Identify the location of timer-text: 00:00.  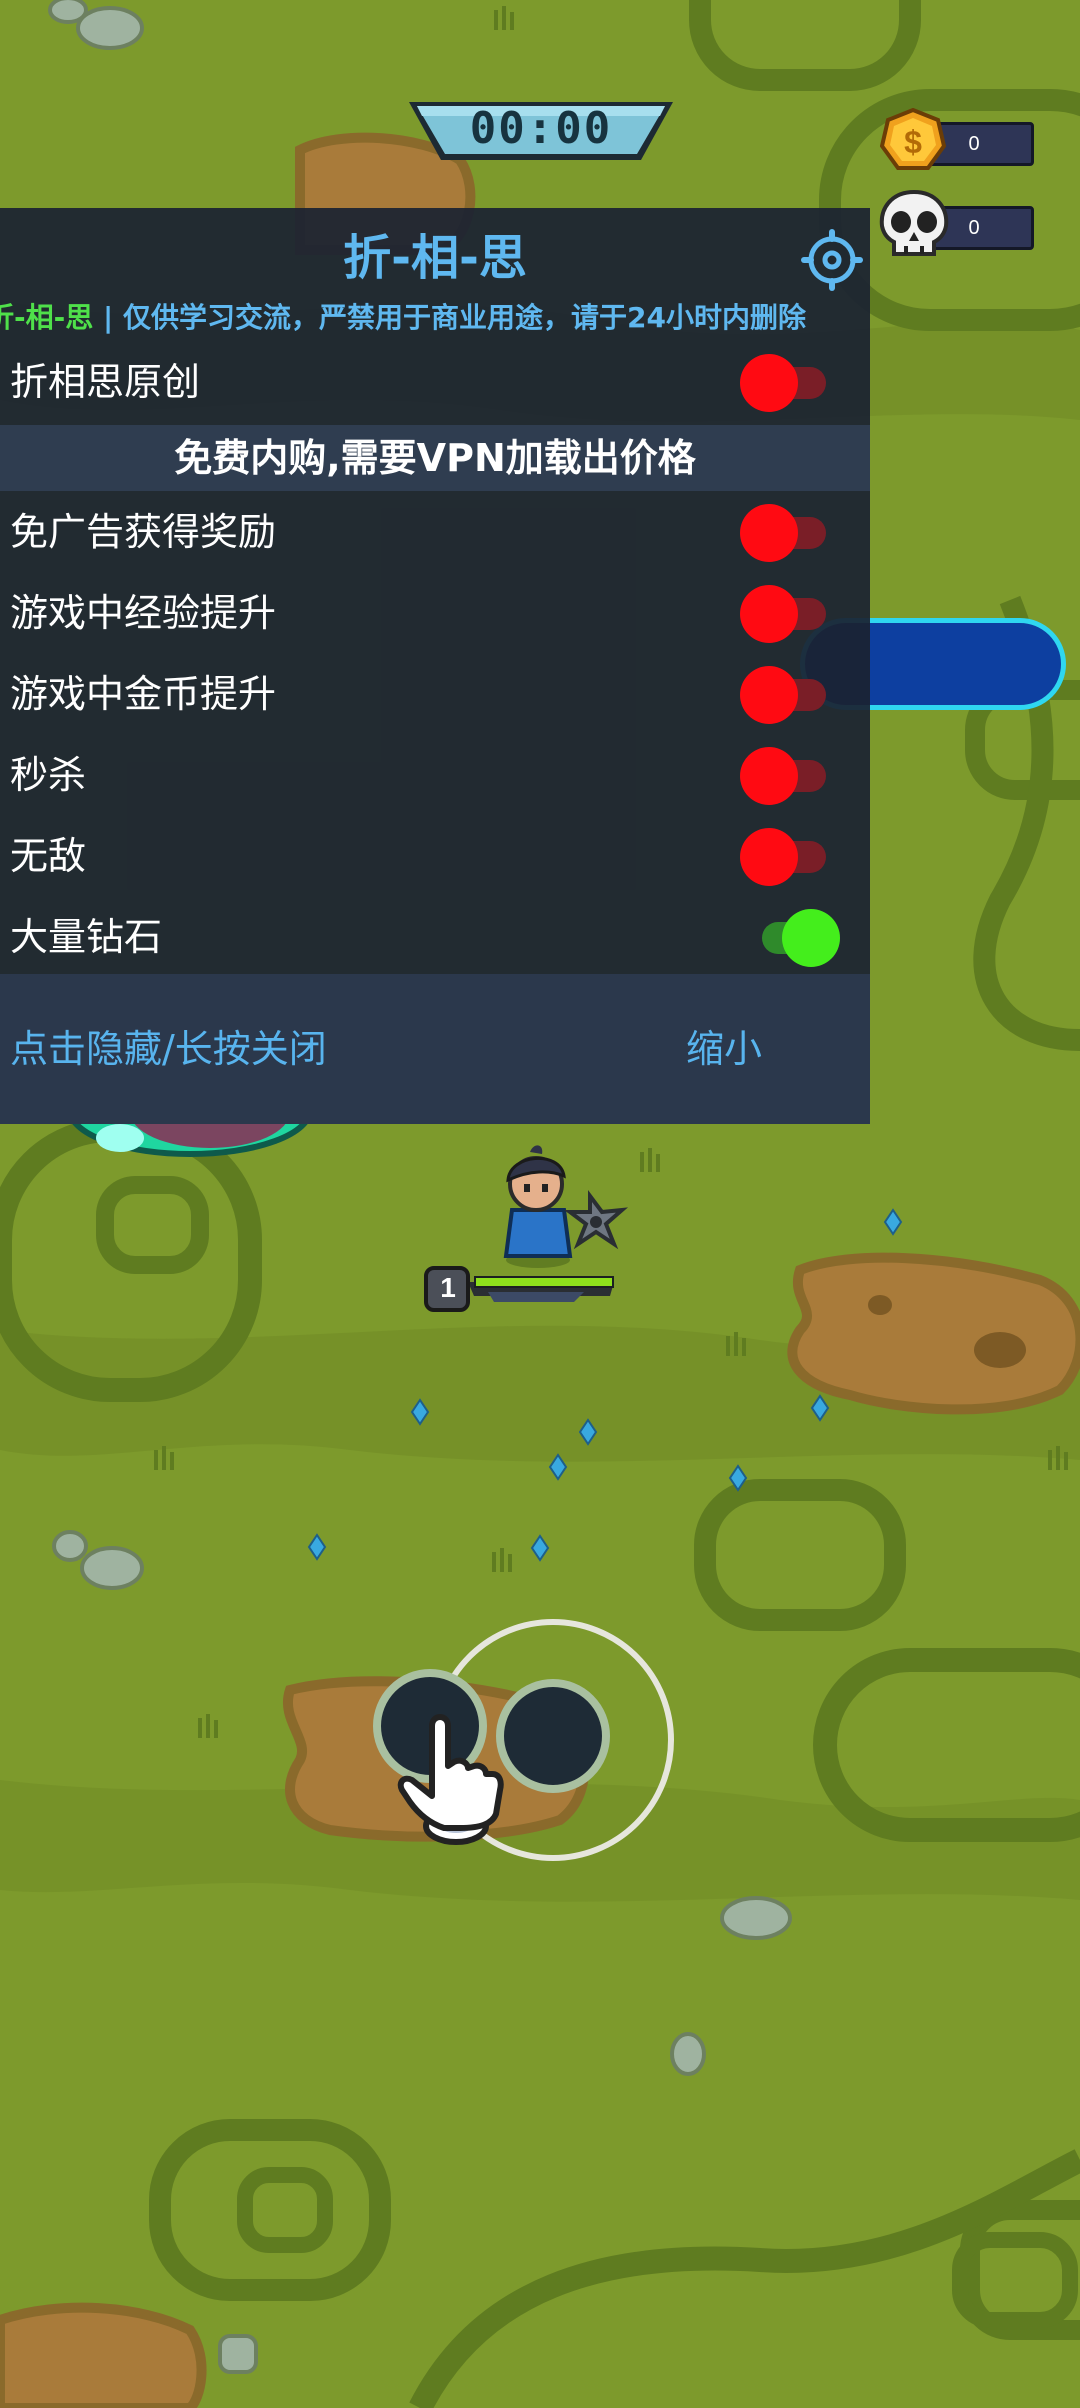
(541, 128).